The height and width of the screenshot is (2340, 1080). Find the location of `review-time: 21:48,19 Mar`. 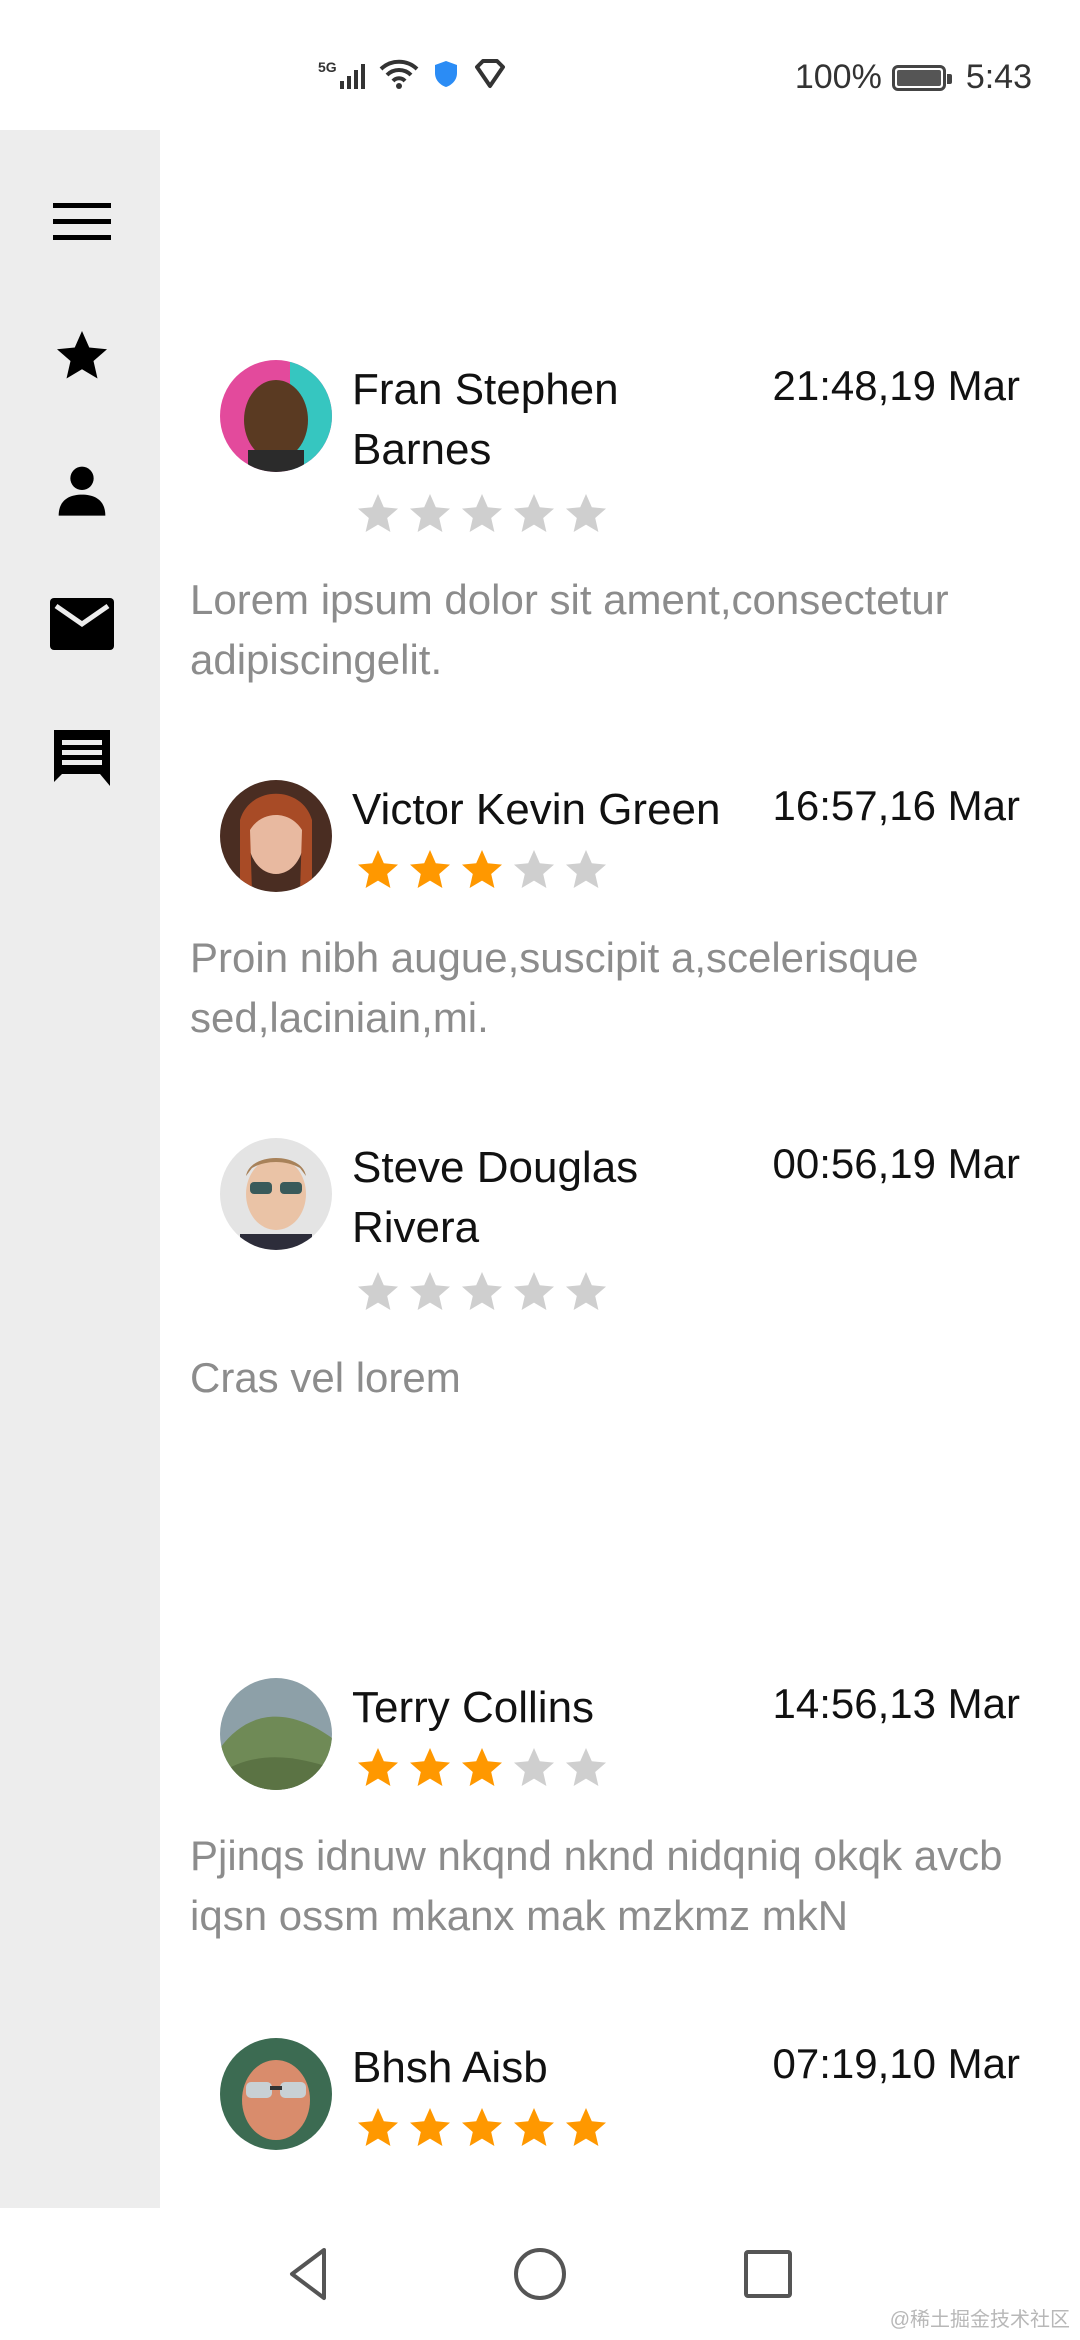

review-time: 21:48,19 Mar is located at coordinates (896, 385).